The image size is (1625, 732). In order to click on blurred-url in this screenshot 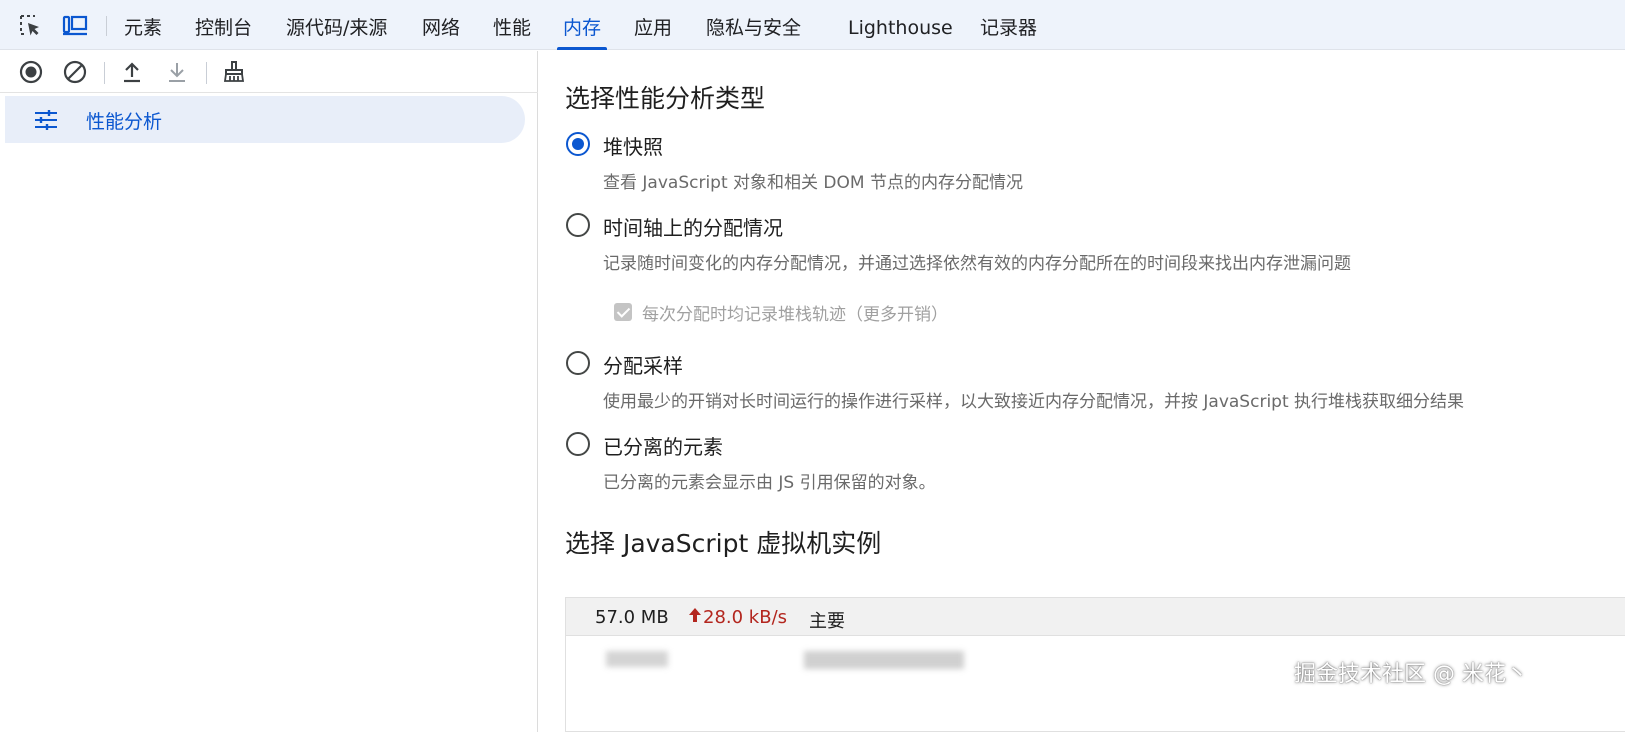, I will do `click(884, 660)`.